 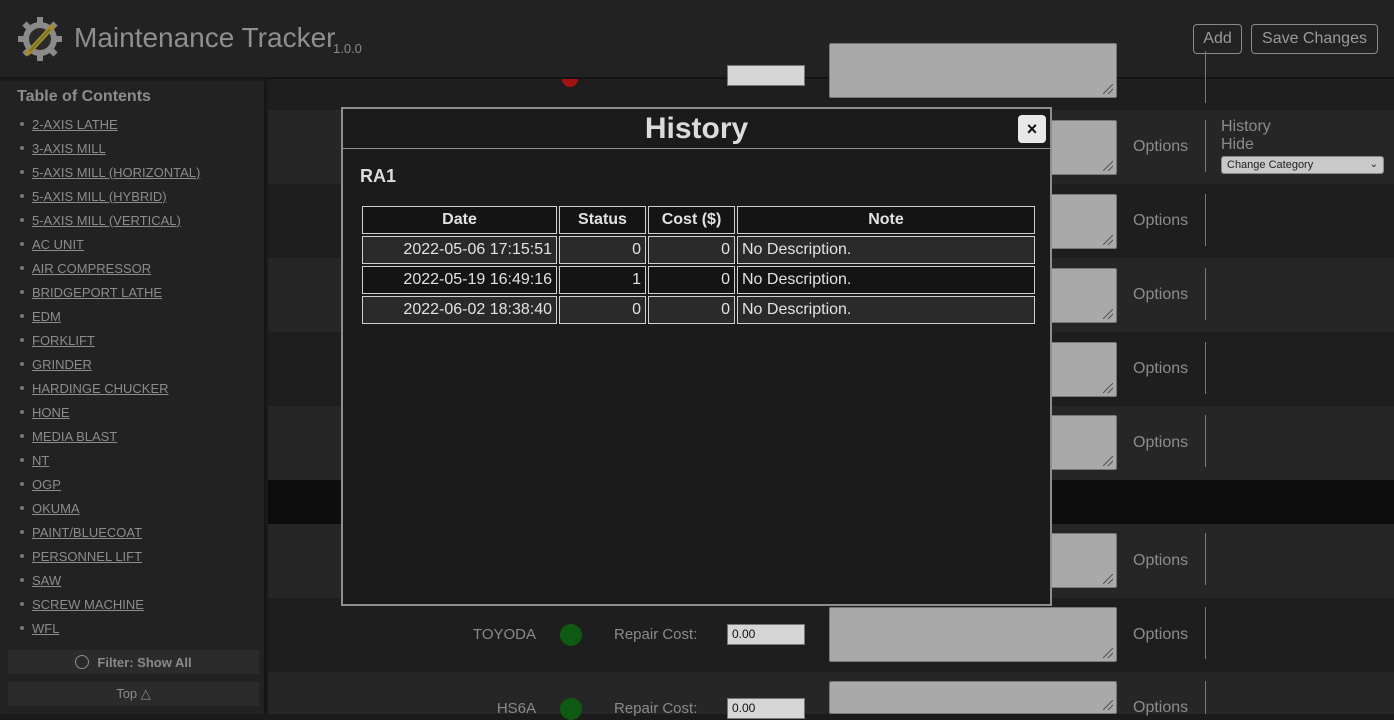 I want to click on chevron-down-icon: ⌄, so click(x=1373, y=164).